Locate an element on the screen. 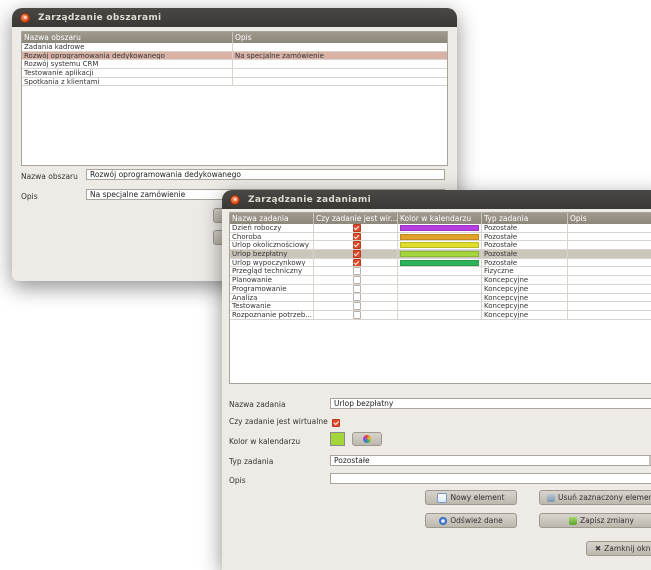  task-row: Urlop wypoczynkowy Pozostałe is located at coordinates (440, 263).